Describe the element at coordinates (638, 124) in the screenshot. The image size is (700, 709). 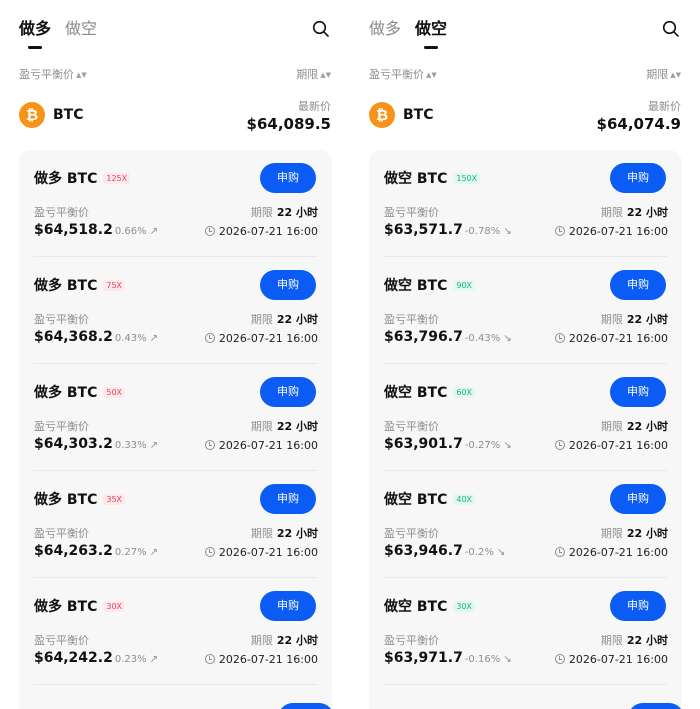
I see `latest-price: $64,074.9` at that location.